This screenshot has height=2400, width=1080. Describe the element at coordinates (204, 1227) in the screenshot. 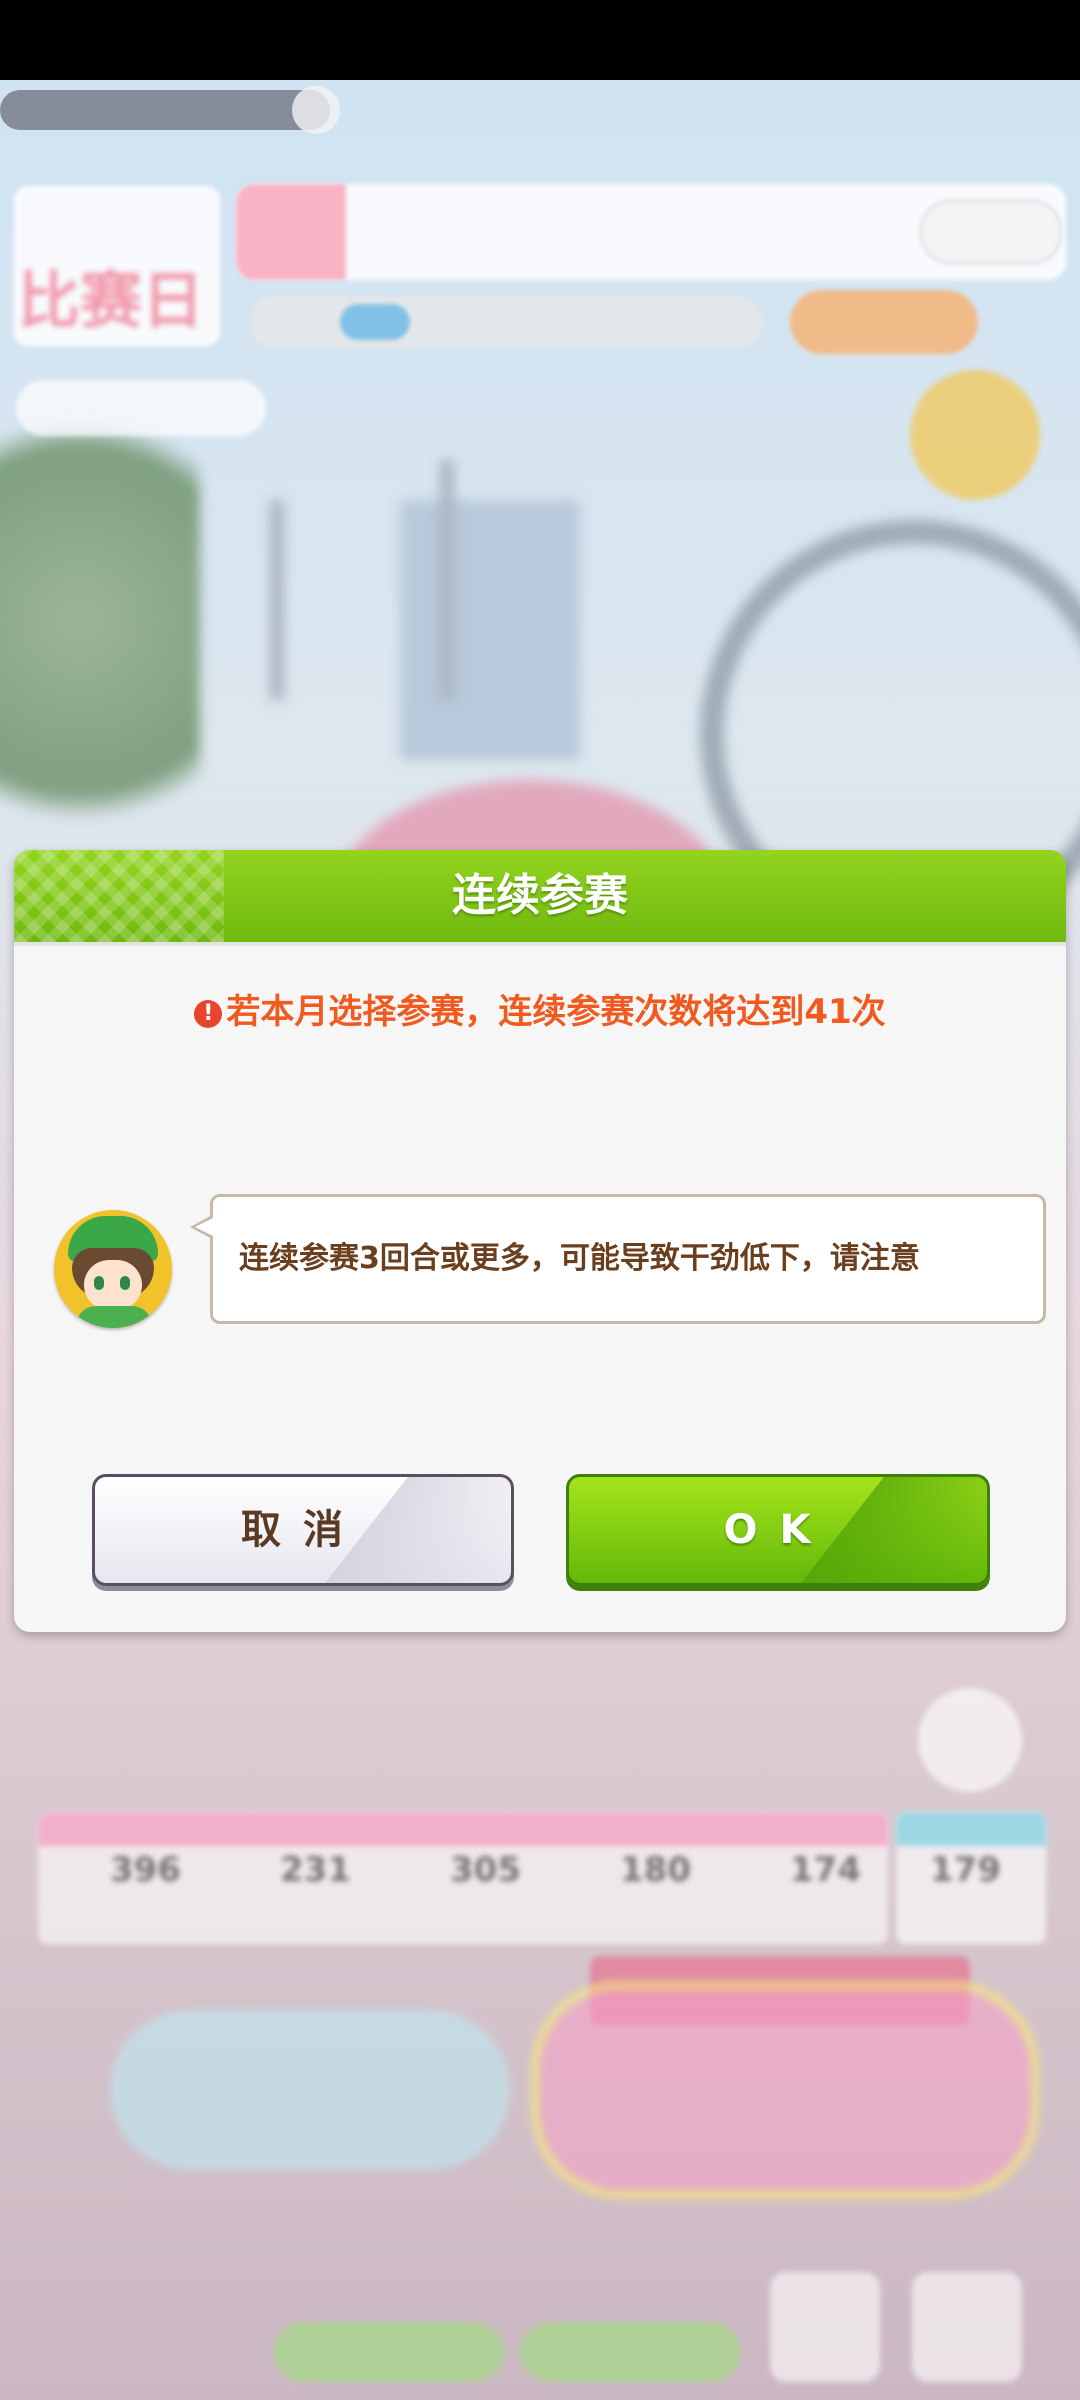

I see `speech-bubble-tail-fill` at that location.